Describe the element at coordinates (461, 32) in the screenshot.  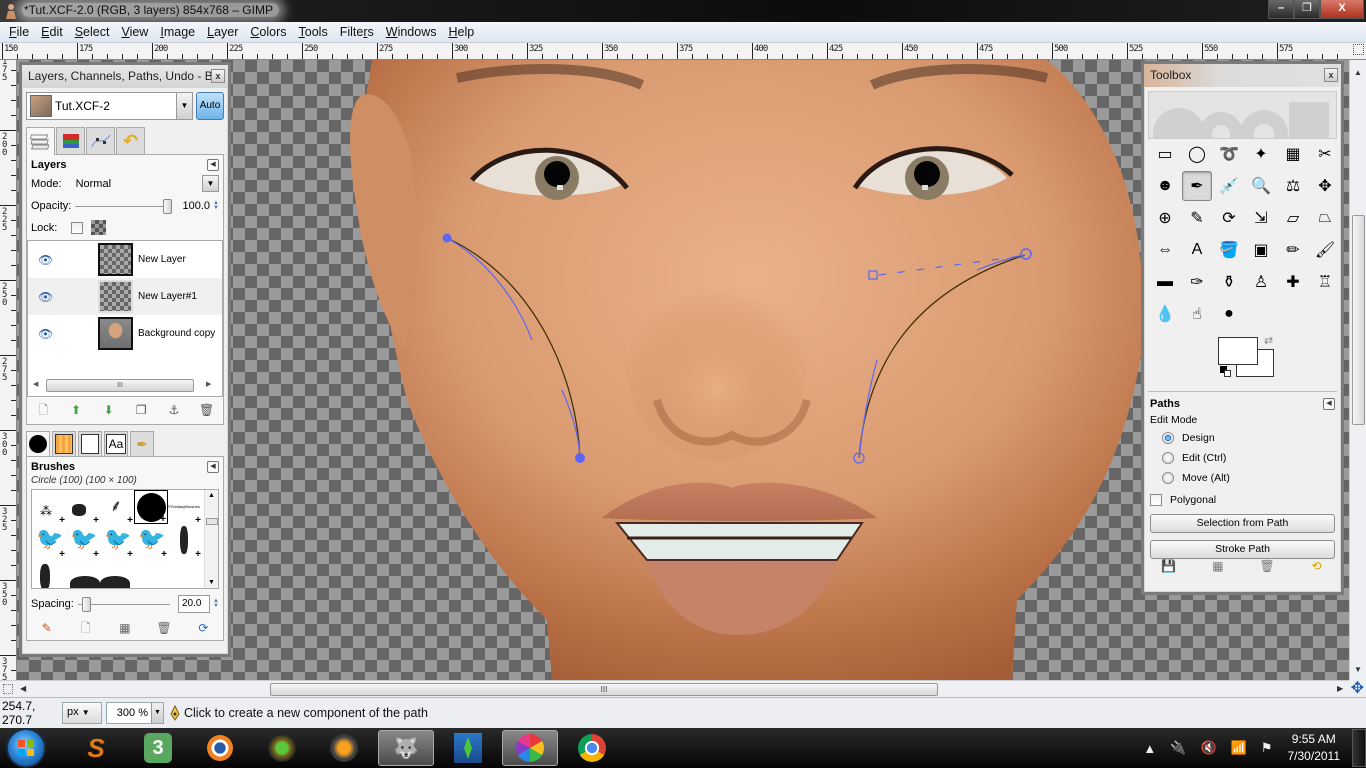
I see `menu-help: Help` at that location.